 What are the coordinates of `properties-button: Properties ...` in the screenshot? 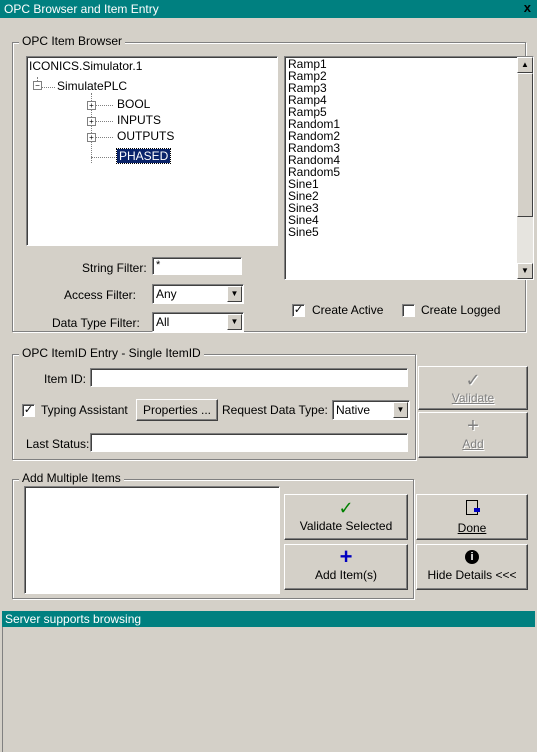 It's located at (177, 410).